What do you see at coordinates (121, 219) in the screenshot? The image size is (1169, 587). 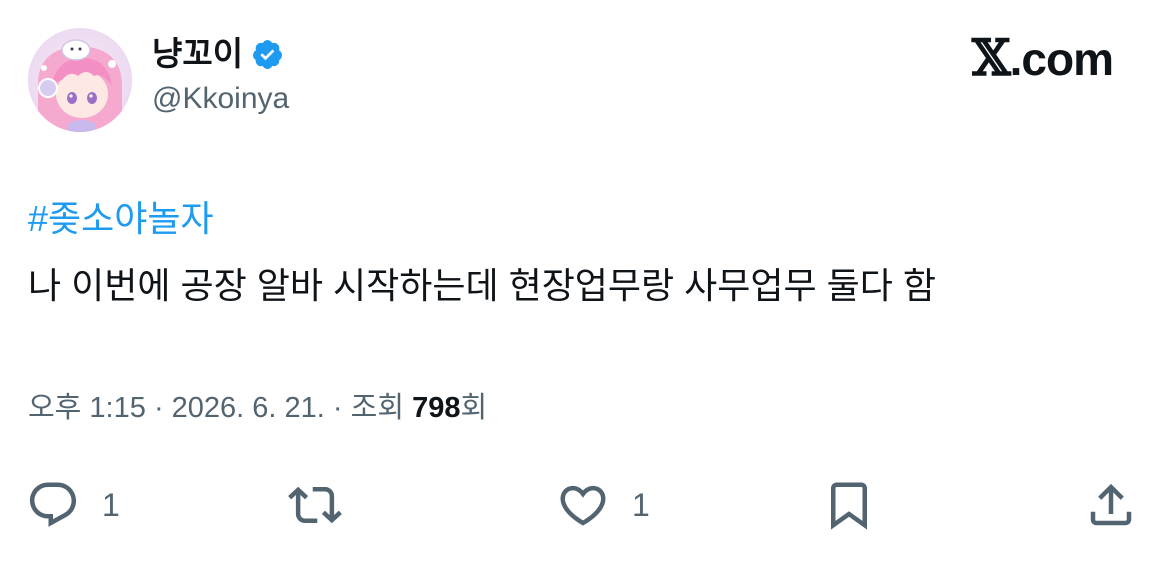 I see `hashtag-link: #좆소야놀자` at bounding box center [121, 219].